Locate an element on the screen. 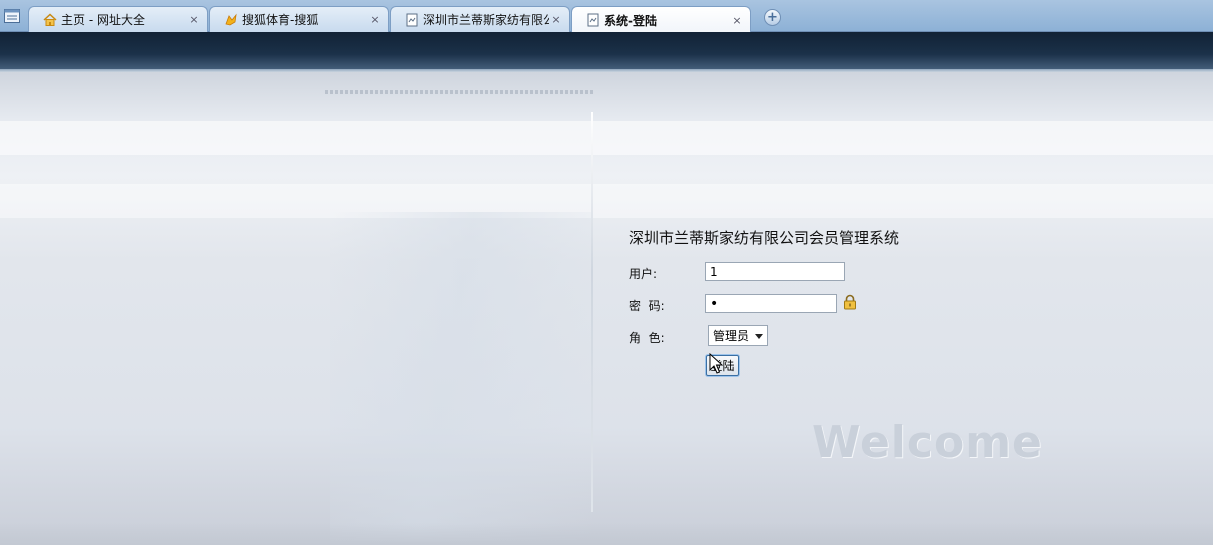 This screenshot has width=1213, height=545. tab-title: 系统-登陆 is located at coordinates (630, 20).